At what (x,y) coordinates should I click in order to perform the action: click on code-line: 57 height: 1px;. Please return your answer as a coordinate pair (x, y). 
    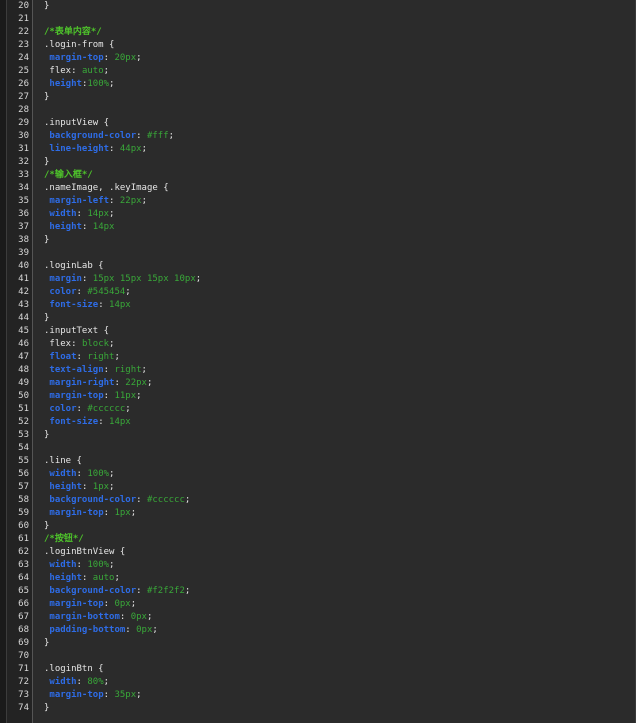
    Looking at the image, I should click on (318, 487).